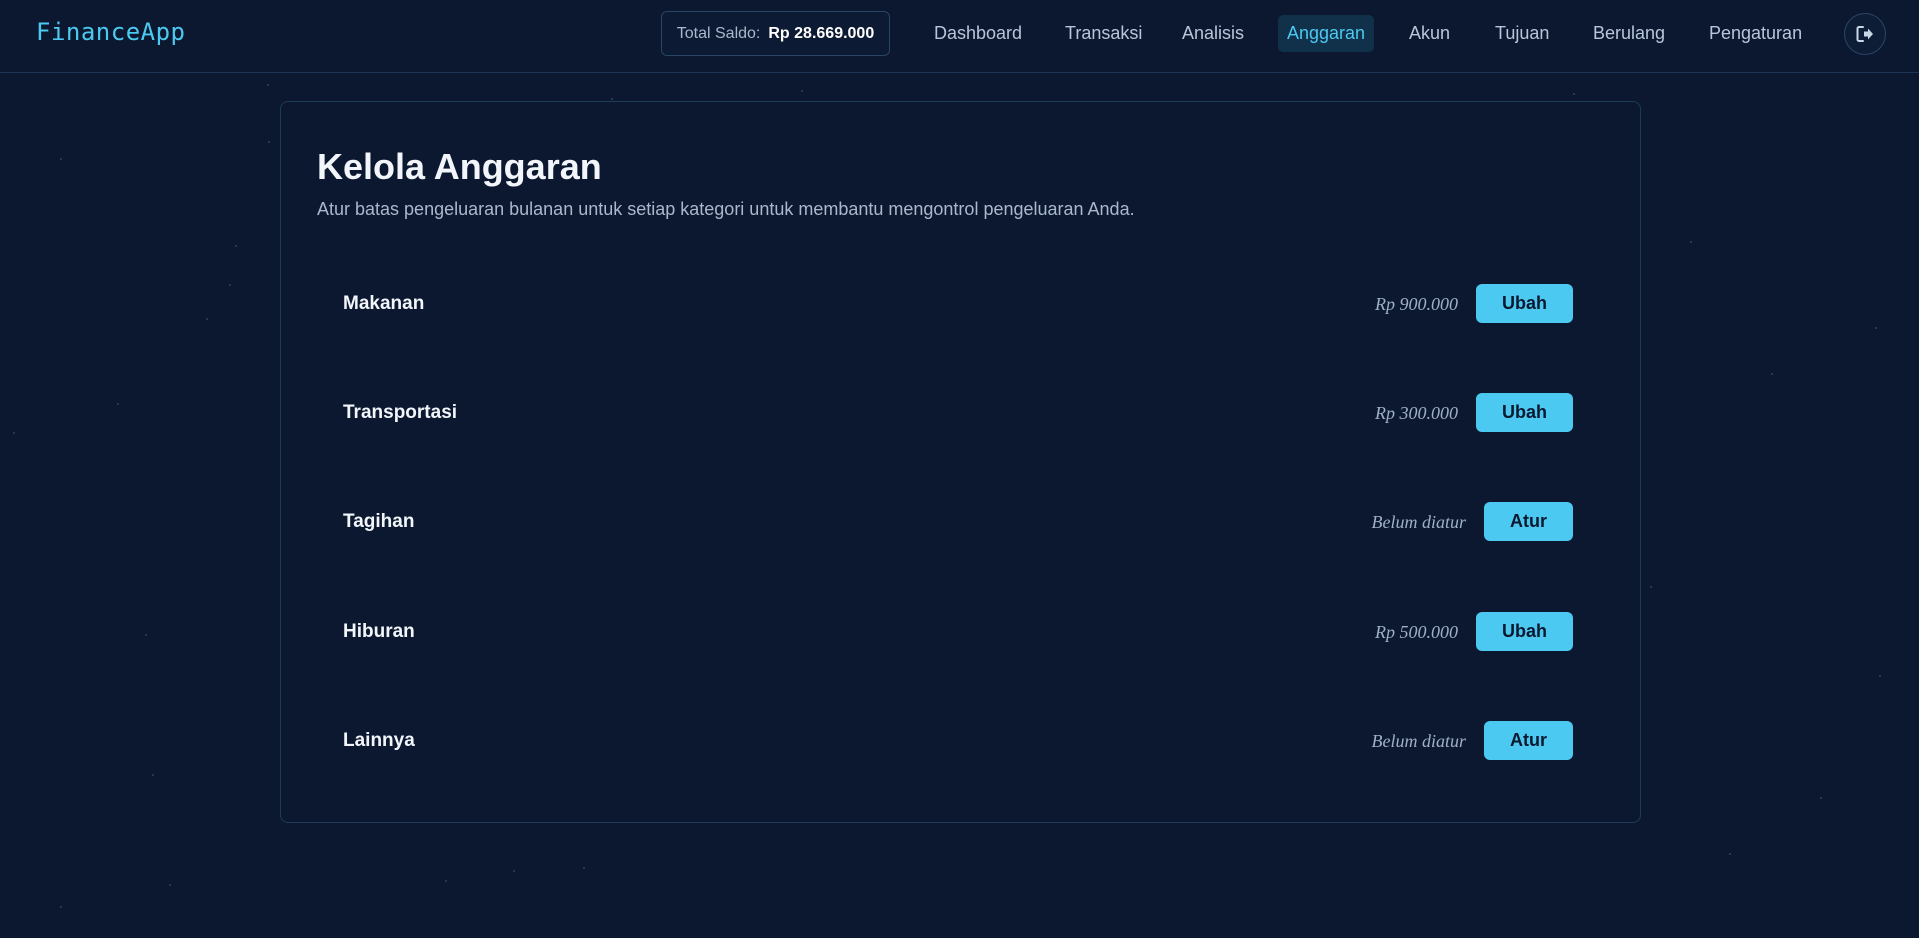  Describe the element at coordinates (978, 33) in the screenshot. I see `nav-dashboard: Dashboard` at that location.